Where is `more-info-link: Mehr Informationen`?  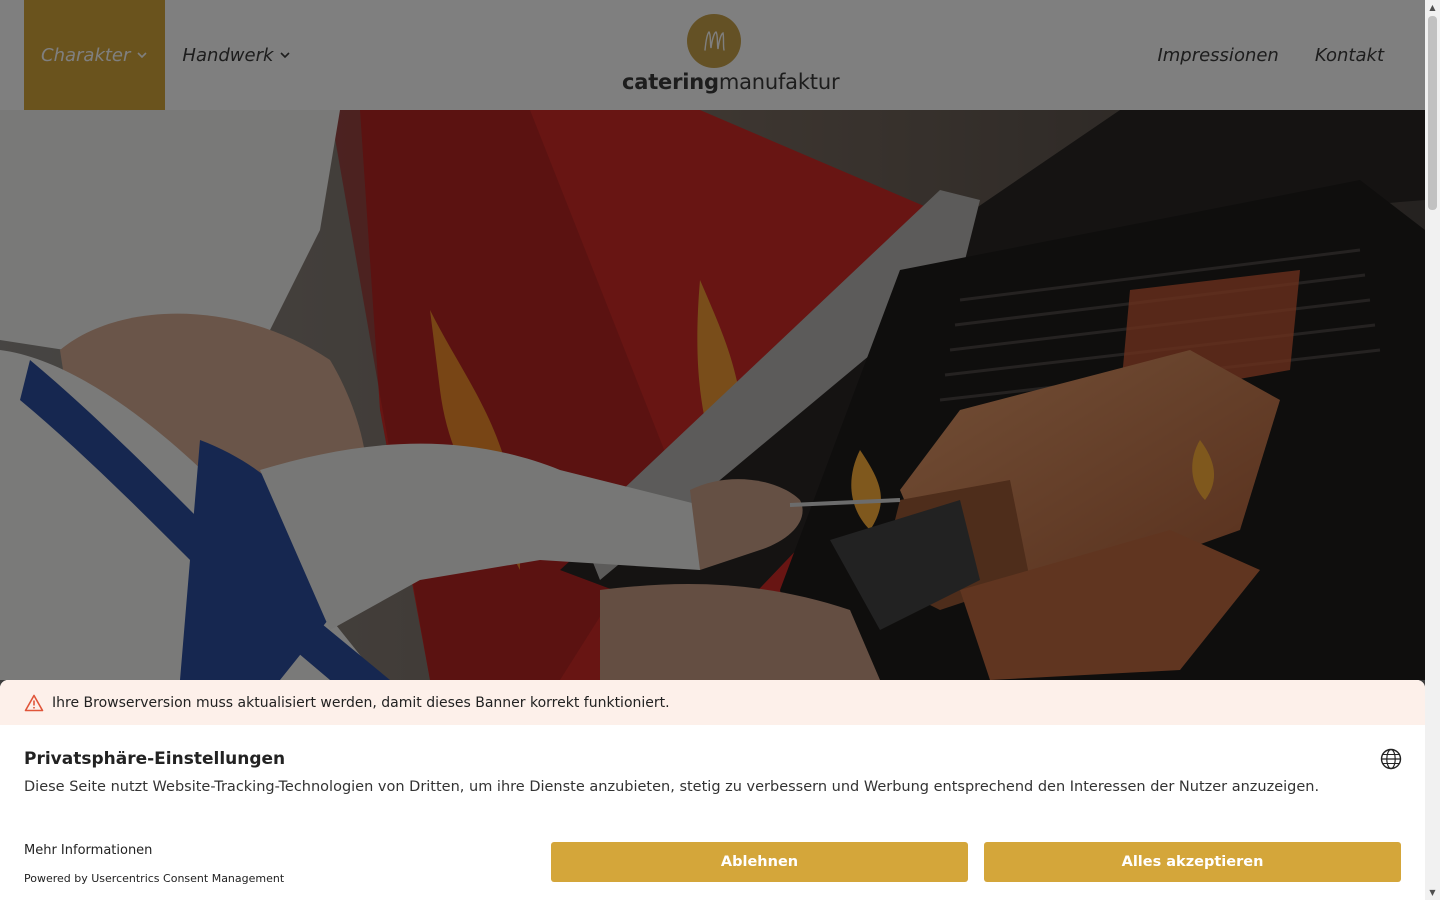
more-info-link: Mehr Informationen is located at coordinates (88, 850).